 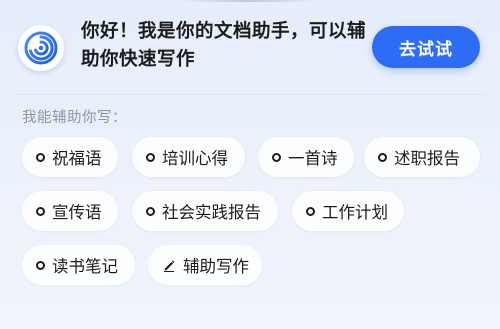 I want to click on try-it-button: 去试试, so click(x=426, y=47).